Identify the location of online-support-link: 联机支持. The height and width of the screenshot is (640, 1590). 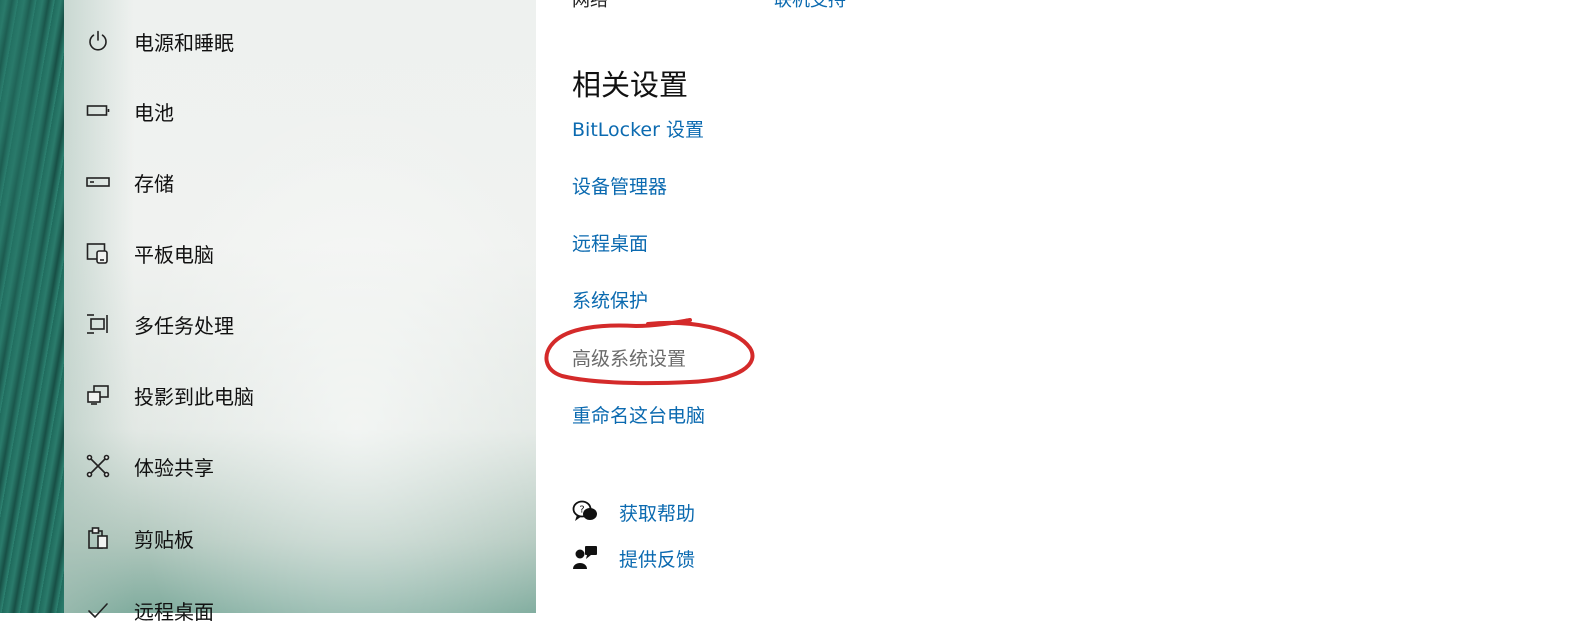
(810, 6).